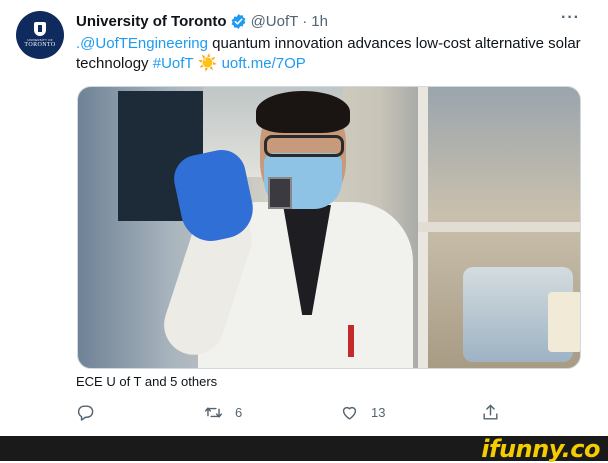 This screenshot has width=608, height=463. Describe the element at coordinates (304, 146) in the screenshot. I see `safety-glasses` at that location.